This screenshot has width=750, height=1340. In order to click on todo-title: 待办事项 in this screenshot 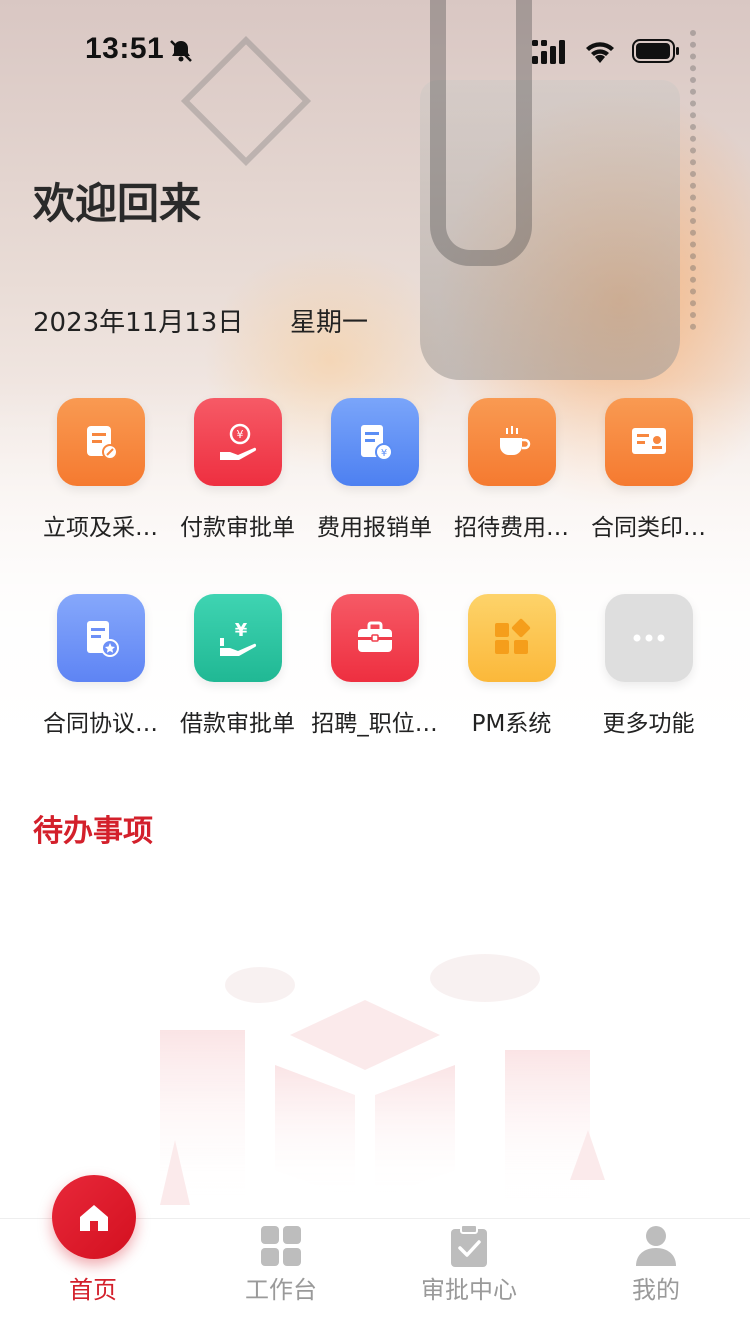, I will do `click(93, 831)`.